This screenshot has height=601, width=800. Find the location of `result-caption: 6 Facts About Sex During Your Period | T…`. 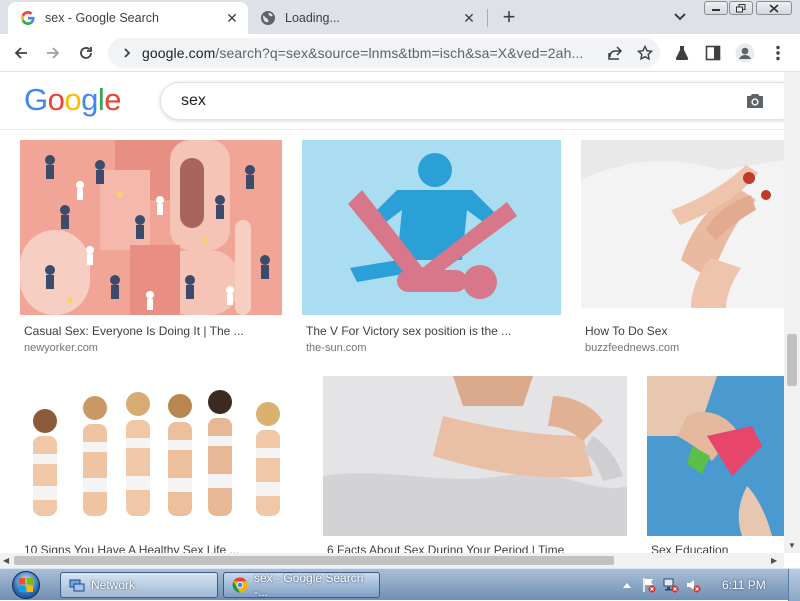

result-caption: 6 Facts About Sex During Your Period | T… is located at coordinates (445, 548).